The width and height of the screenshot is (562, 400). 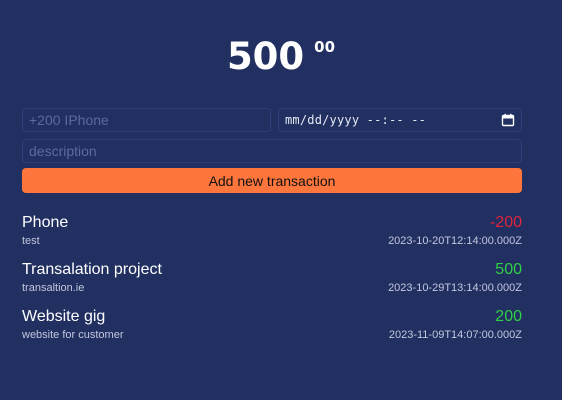 I want to click on transaction-meta: -200 2023-10-20T12:14:00.000Z, so click(x=455, y=236).